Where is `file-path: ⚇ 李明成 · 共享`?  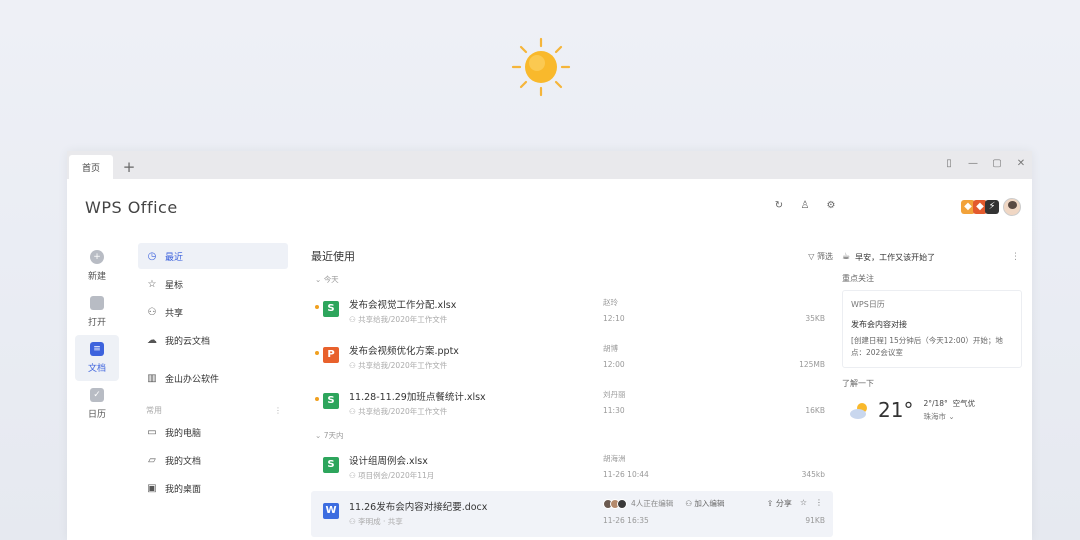
file-path: ⚇ 李明成 · 共享 is located at coordinates (376, 521).